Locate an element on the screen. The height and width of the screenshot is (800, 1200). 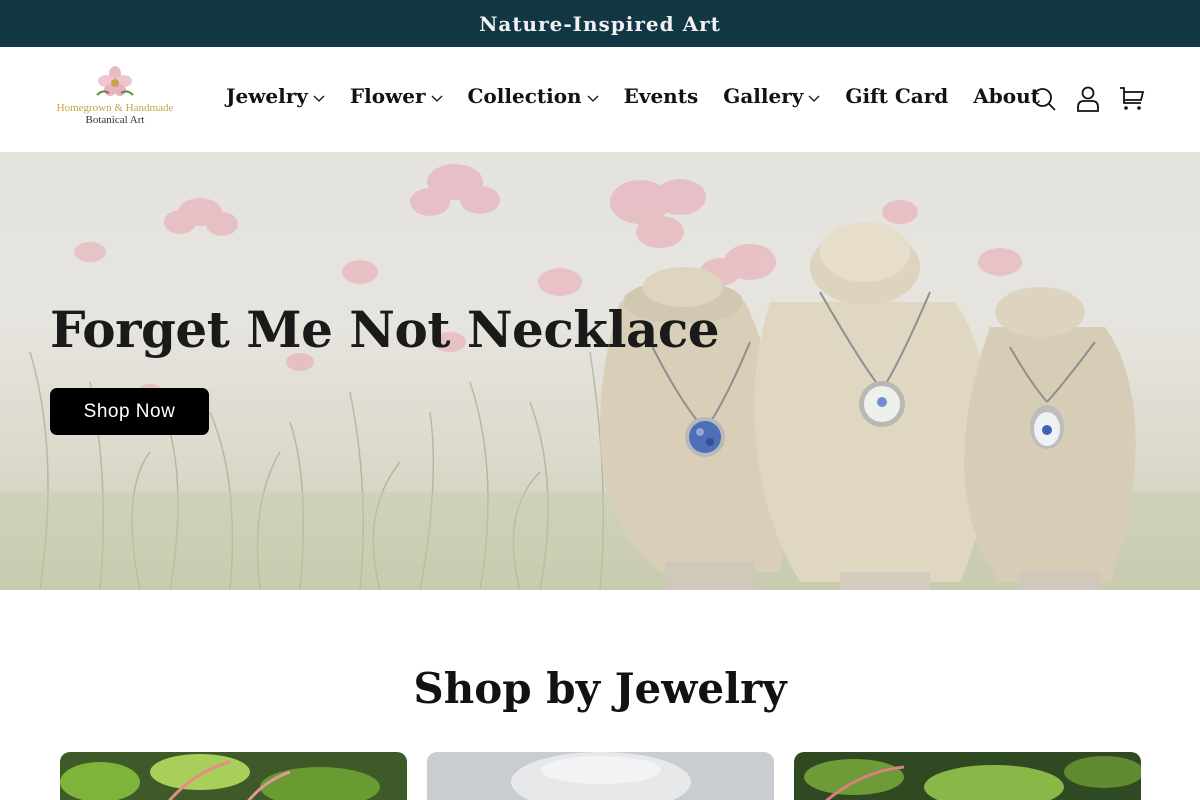
search-button is located at coordinates (1044, 99).